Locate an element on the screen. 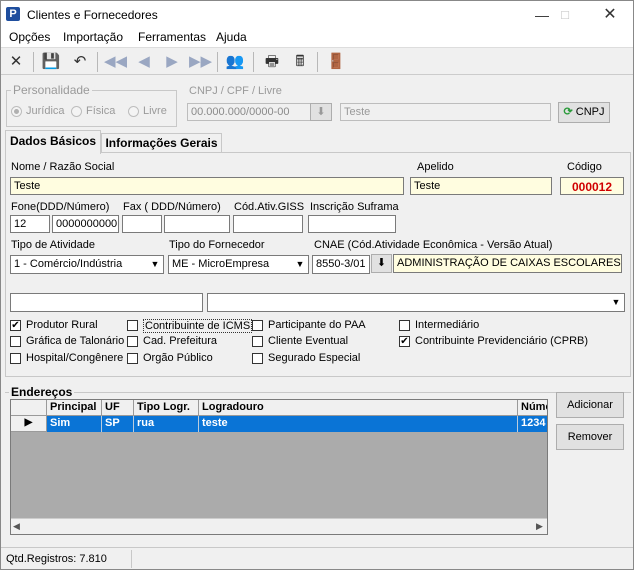  enderecos-legend: Endereços is located at coordinates (42, 392).